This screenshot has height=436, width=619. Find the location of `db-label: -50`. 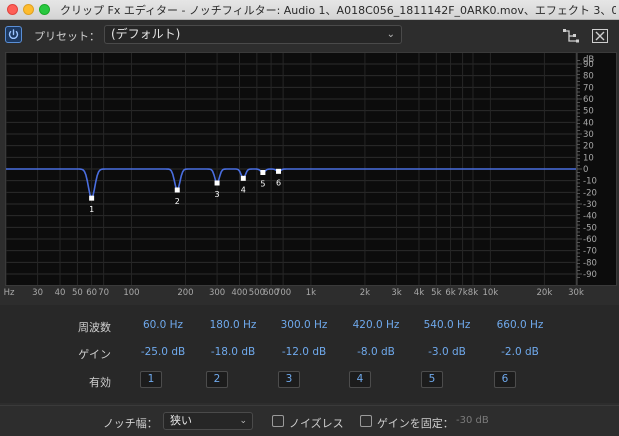

db-label: -50 is located at coordinates (590, 228).